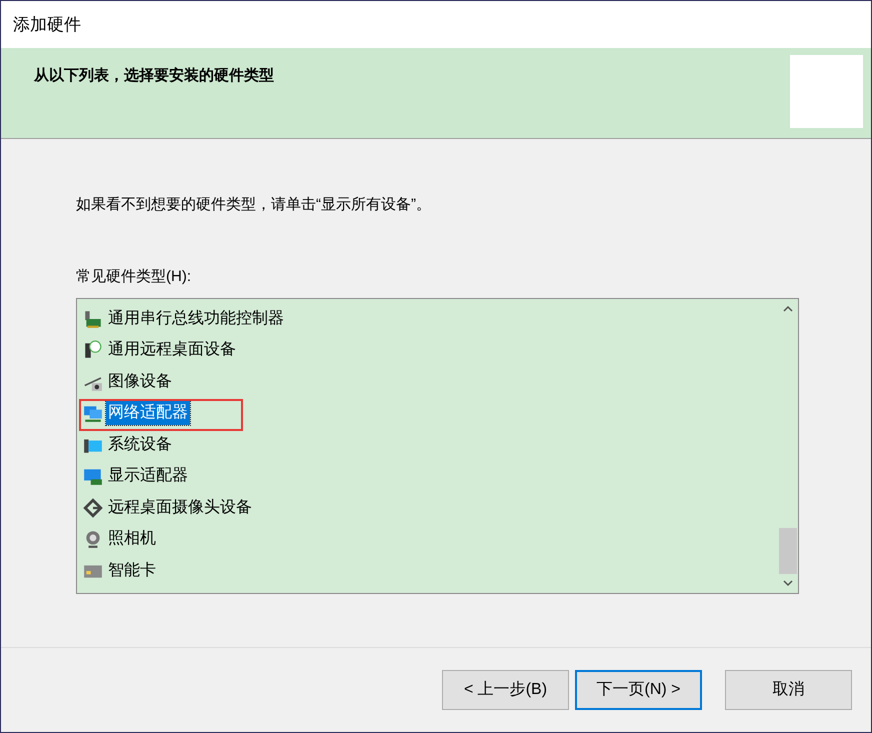 Image resolution: width=872 pixels, height=733 pixels. Describe the element at coordinates (140, 382) in the screenshot. I see `list-item: 图像设备` at that location.